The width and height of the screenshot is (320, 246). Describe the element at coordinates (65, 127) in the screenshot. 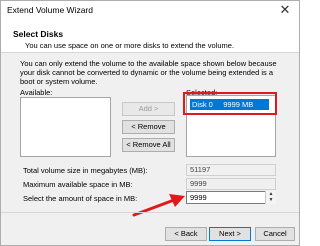

I see `available-disks-list` at that location.